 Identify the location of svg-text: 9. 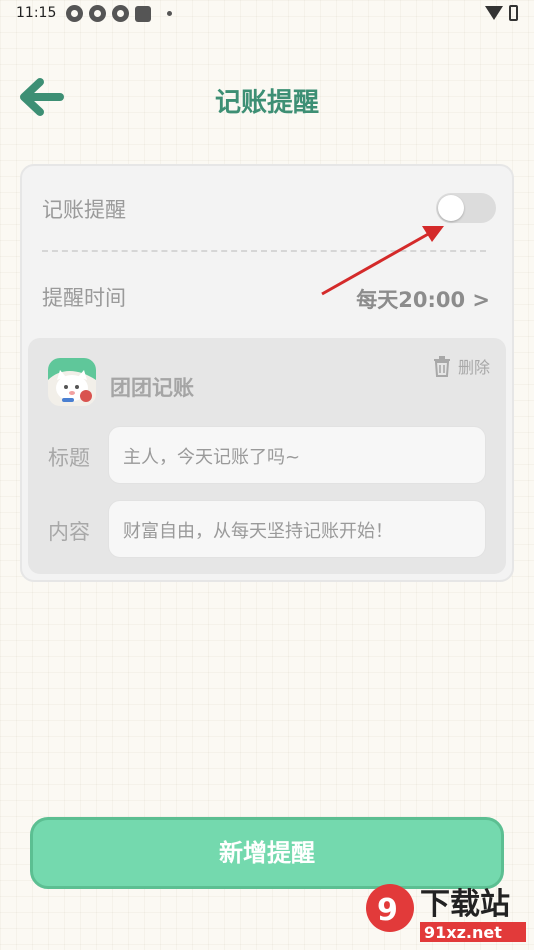
(387, 910).